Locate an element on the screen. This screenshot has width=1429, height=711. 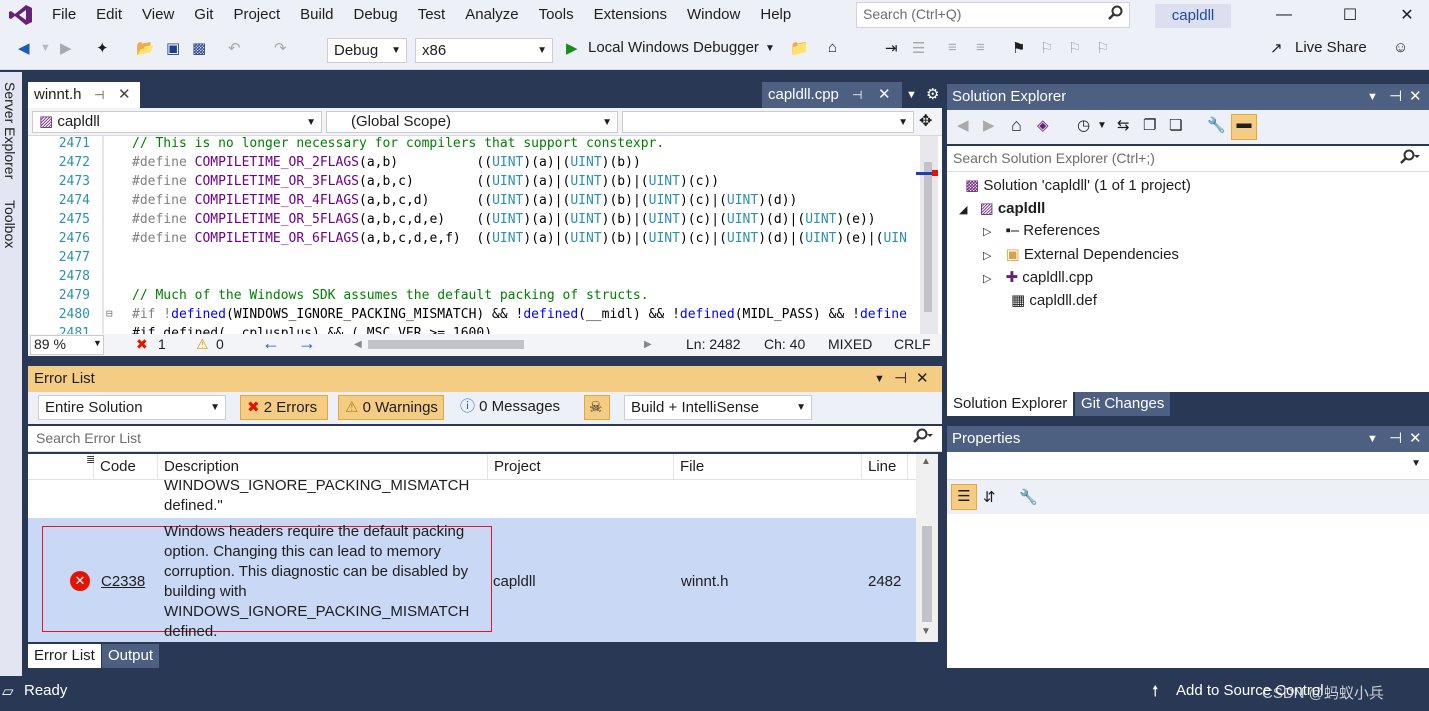
alphabetical-sort-icon: ⇵ is located at coordinates (989, 497).